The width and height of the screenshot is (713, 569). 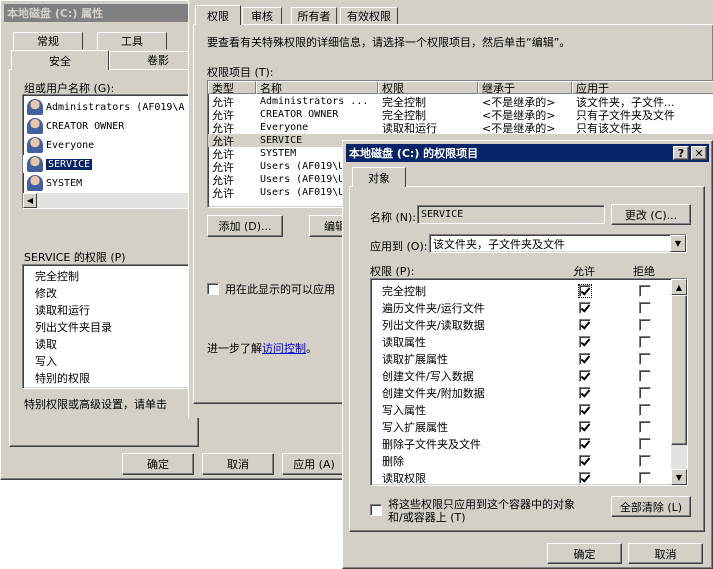 I want to click on user-name: Everyone, so click(x=70, y=145).